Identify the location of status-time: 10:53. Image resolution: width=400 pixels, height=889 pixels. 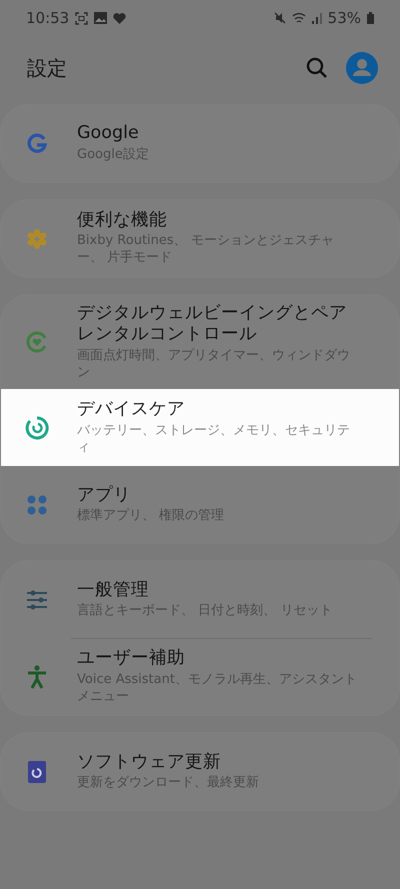
(48, 18).